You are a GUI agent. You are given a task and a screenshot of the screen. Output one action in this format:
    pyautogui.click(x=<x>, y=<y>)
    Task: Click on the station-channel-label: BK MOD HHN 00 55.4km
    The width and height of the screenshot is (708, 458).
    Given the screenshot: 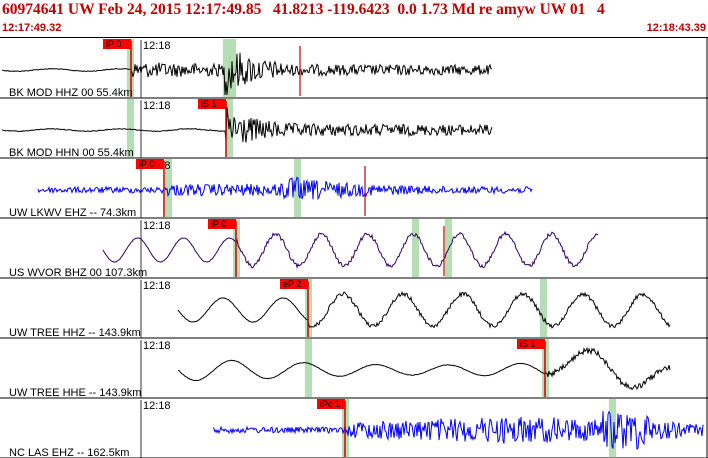 What is the action you would take?
    pyautogui.click(x=71, y=153)
    